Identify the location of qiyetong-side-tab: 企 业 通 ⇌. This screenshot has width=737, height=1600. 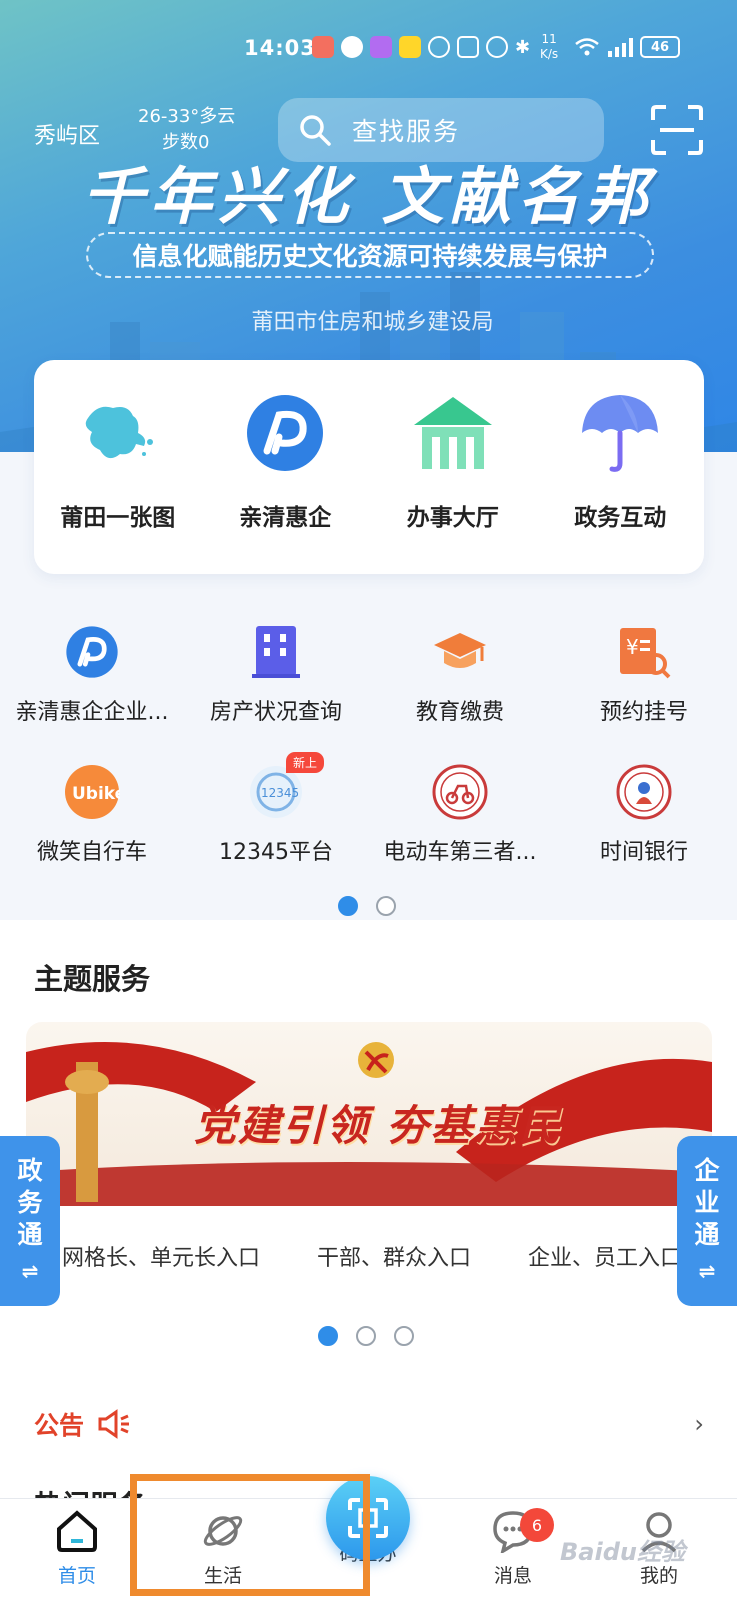
(707, 1221).